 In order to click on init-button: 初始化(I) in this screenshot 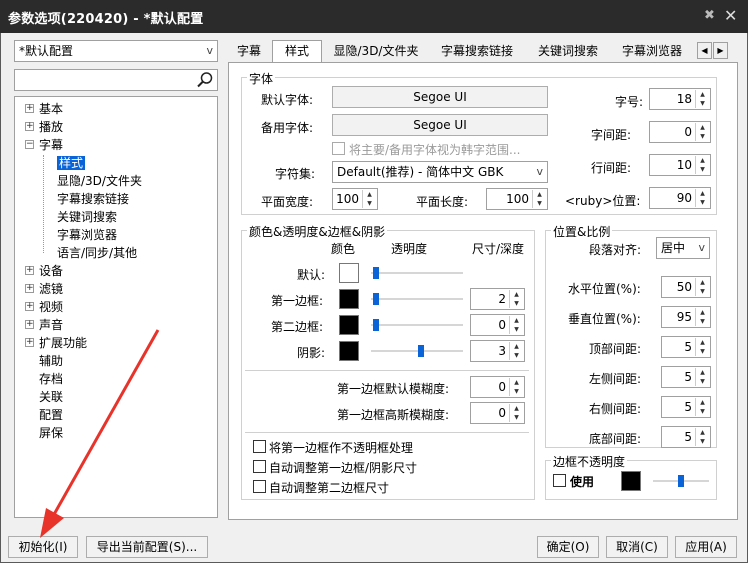, I will do `click(43, 547)`.